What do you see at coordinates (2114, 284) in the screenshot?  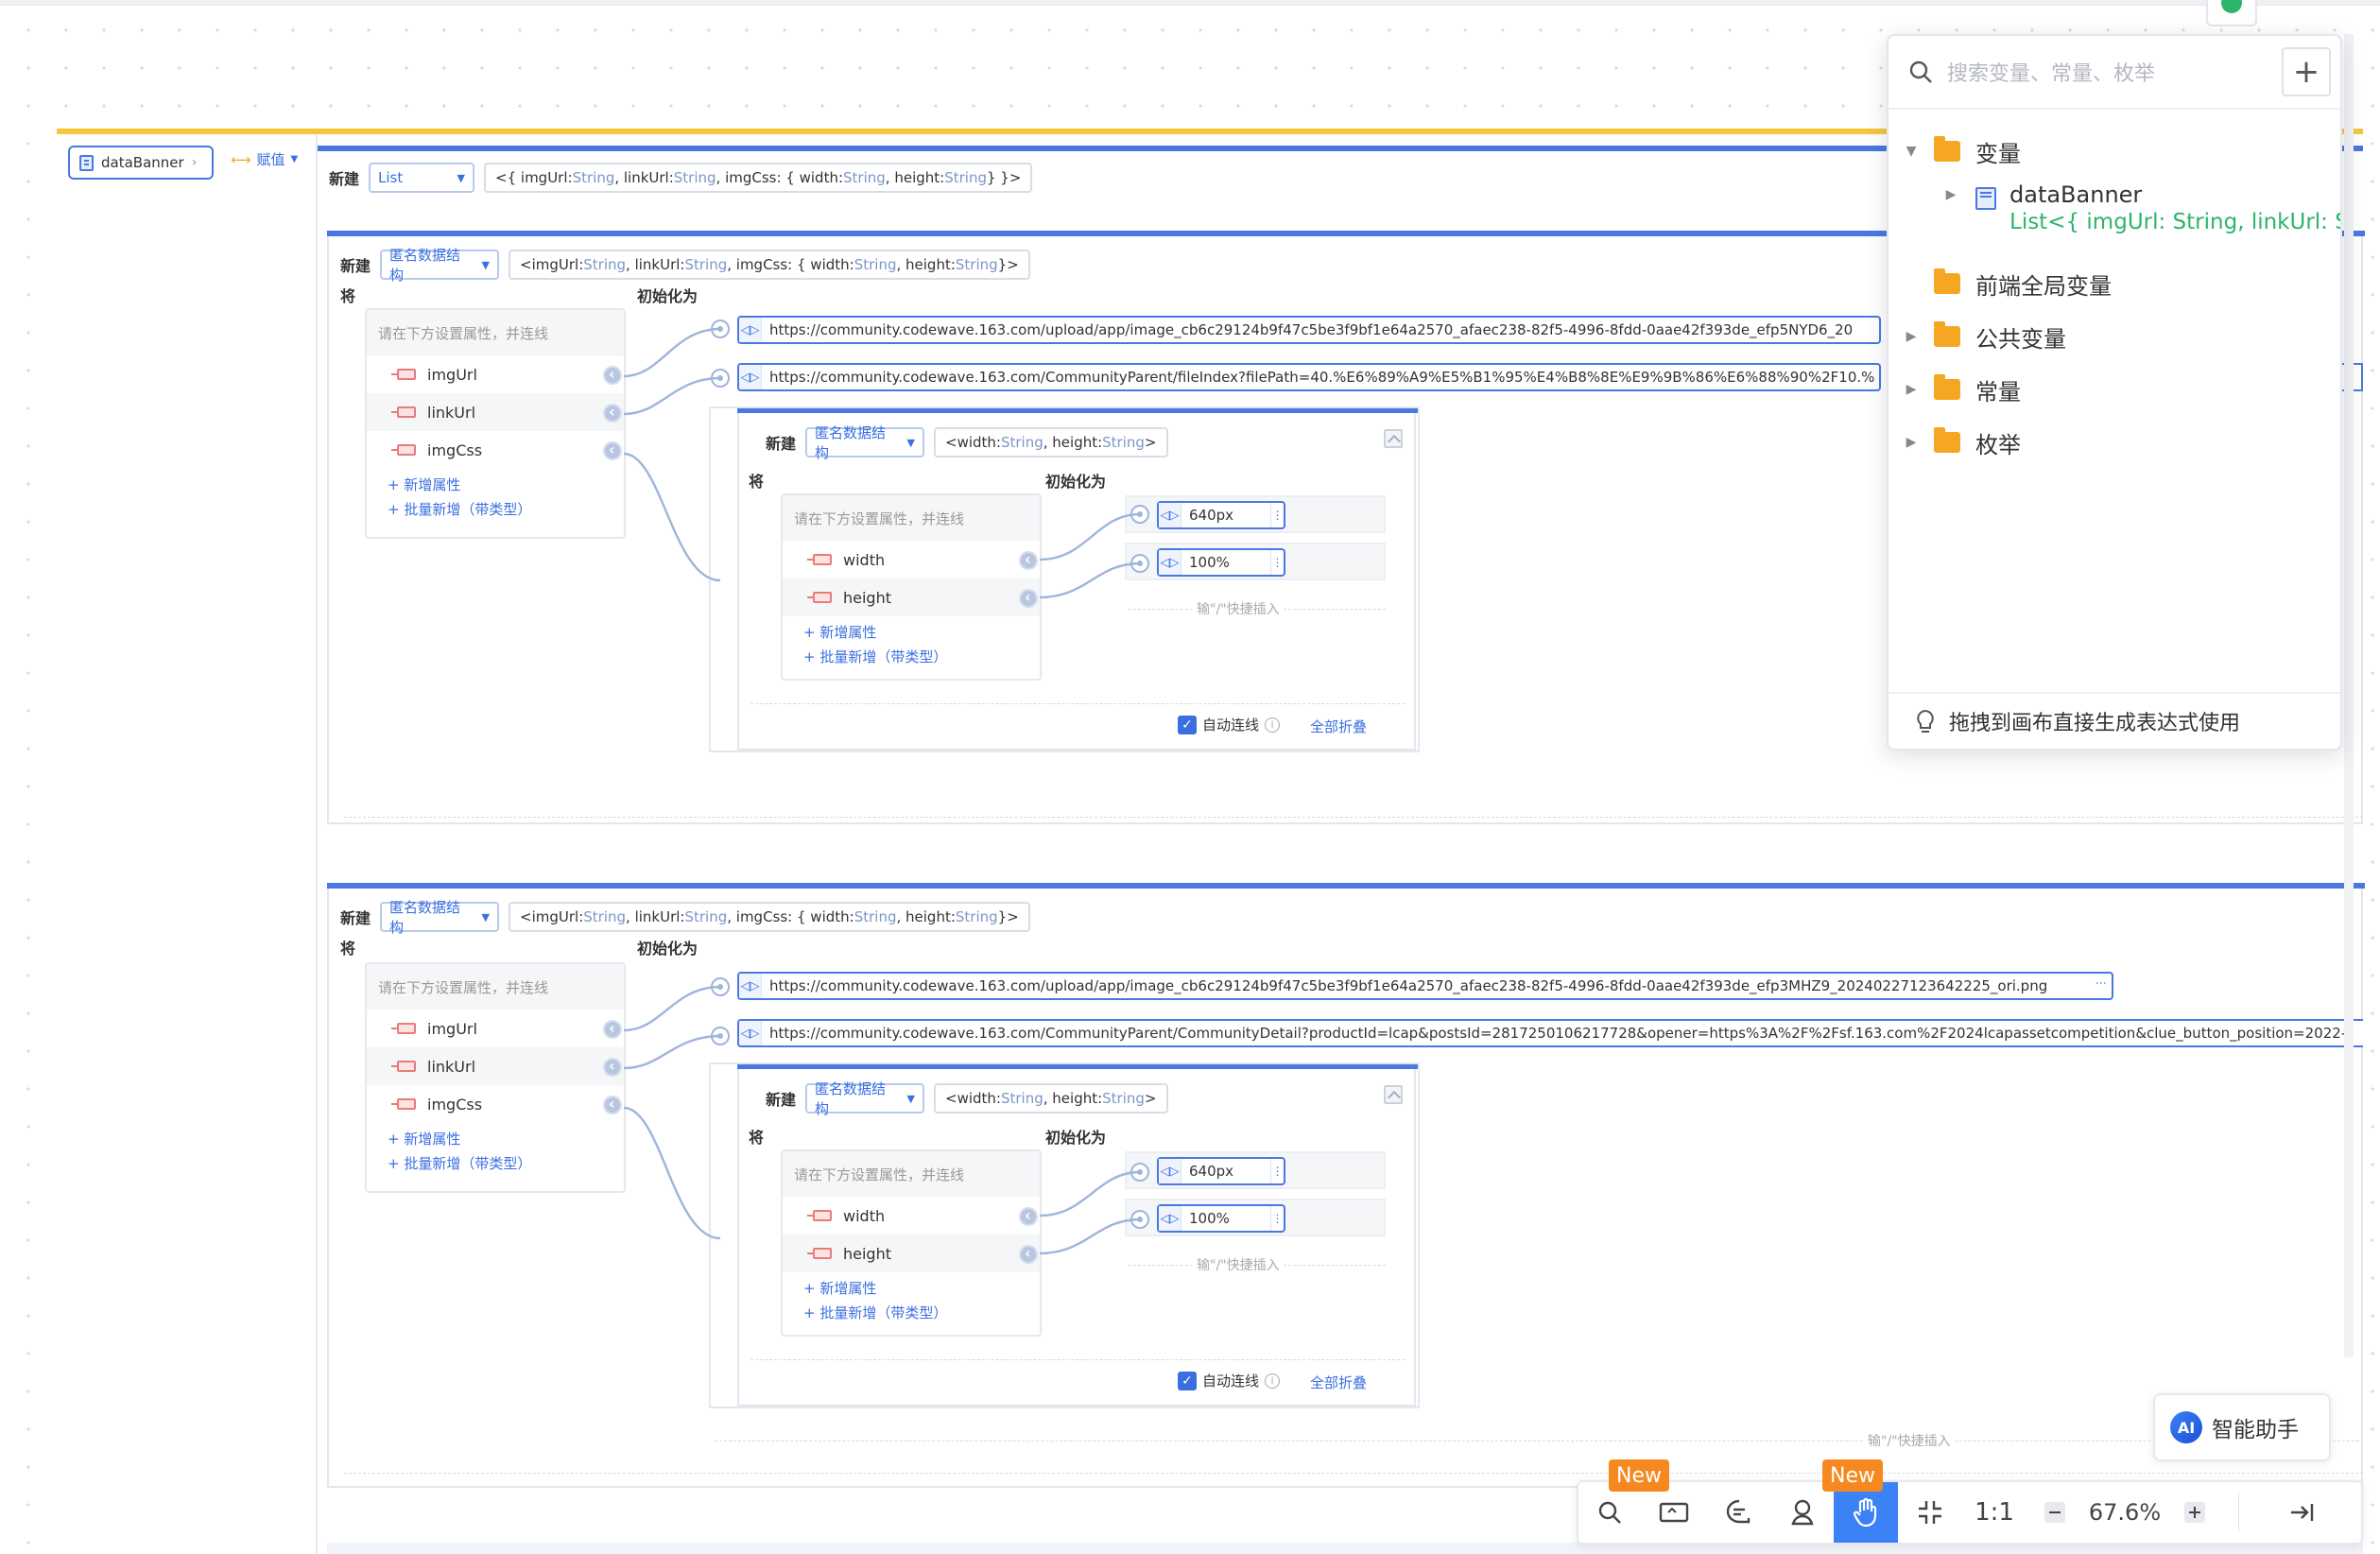 I see `tree-item-frontend-global: 前端全局变量` at bounding box center [2114, 284].